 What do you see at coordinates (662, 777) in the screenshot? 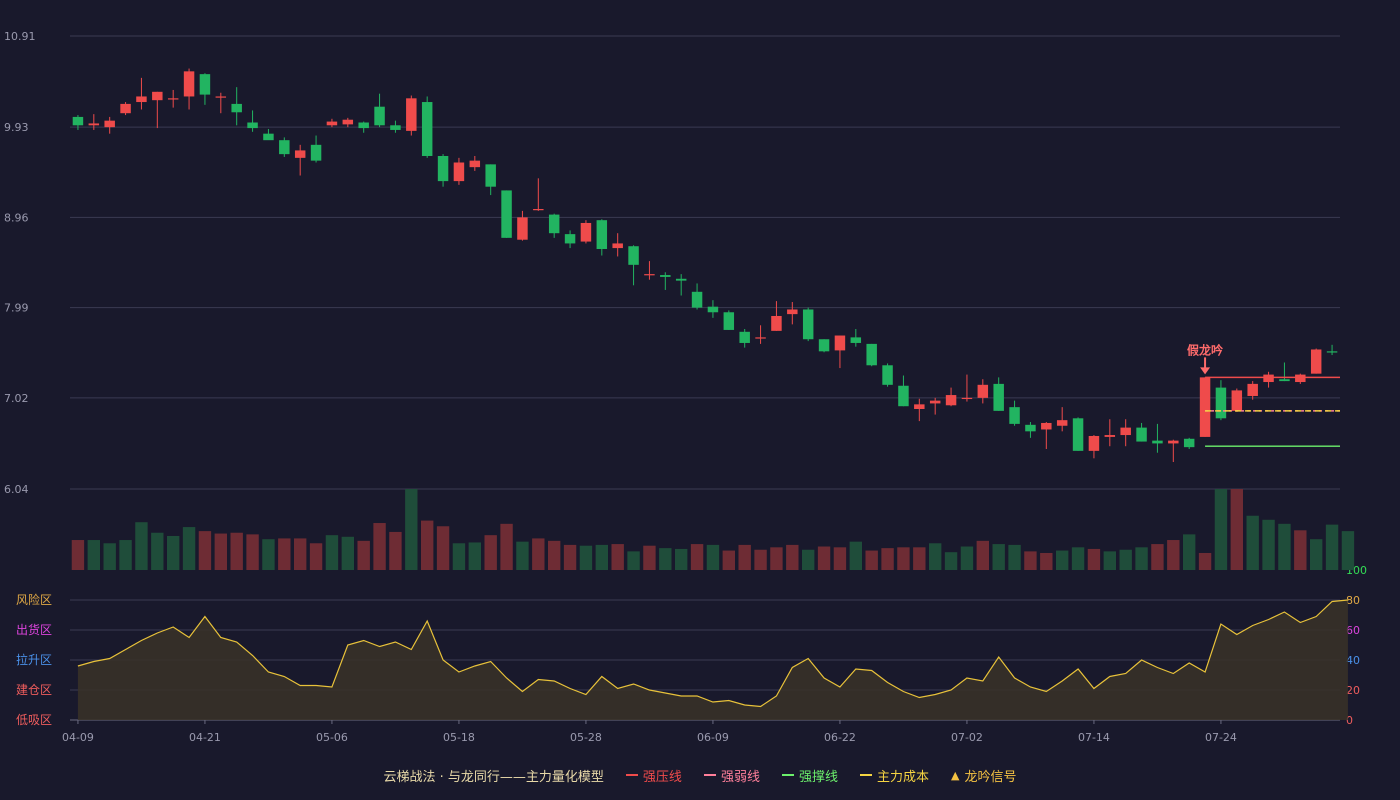
I see `legend-label: 强压线` at bounding box center [662, 777].